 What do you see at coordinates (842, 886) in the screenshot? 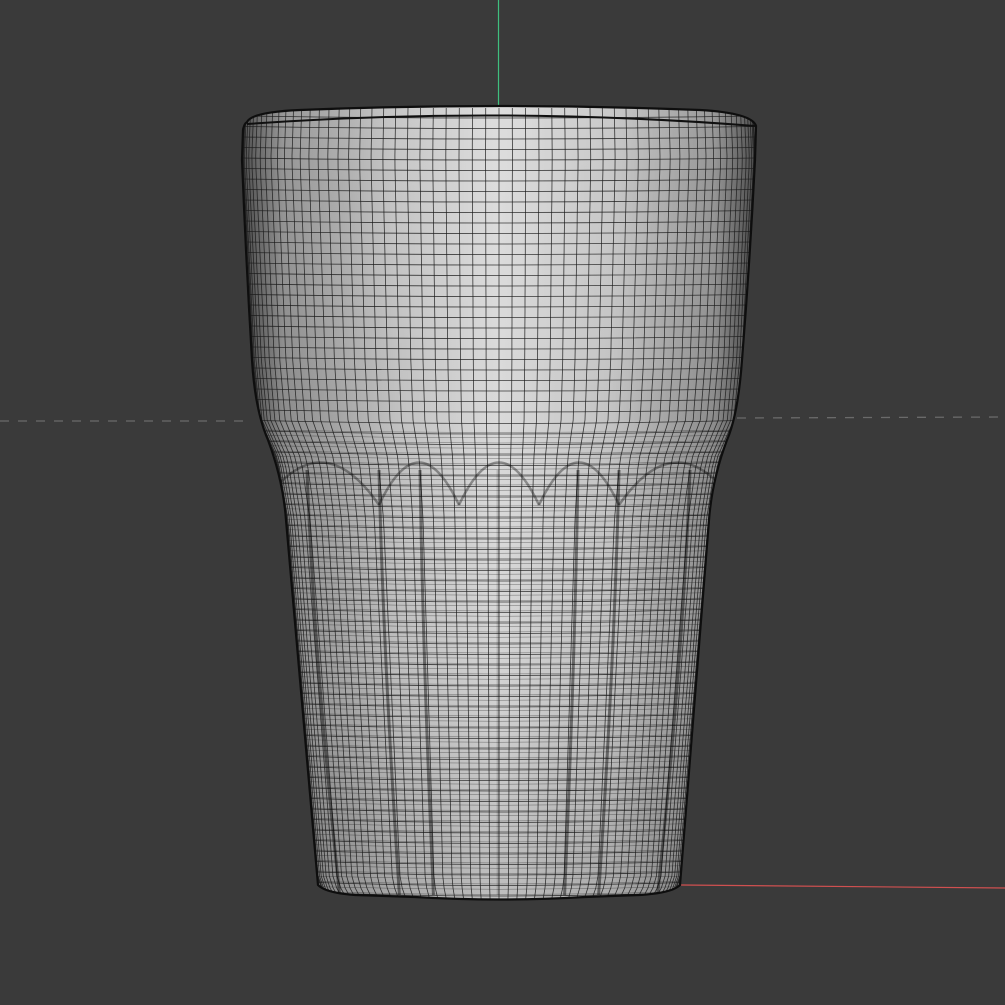
I see `x-axis-line` at bounding box center [842, 886].